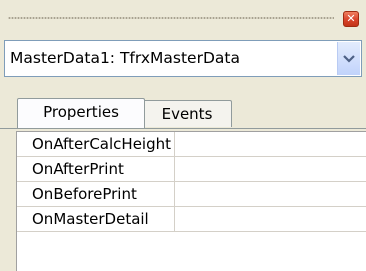 The width and height of the screenshot is (366, 271). What do you see at coordinates (171, 18) in the screenshot?
I see `drag-grip-icon` at bounding box center [171, 18].